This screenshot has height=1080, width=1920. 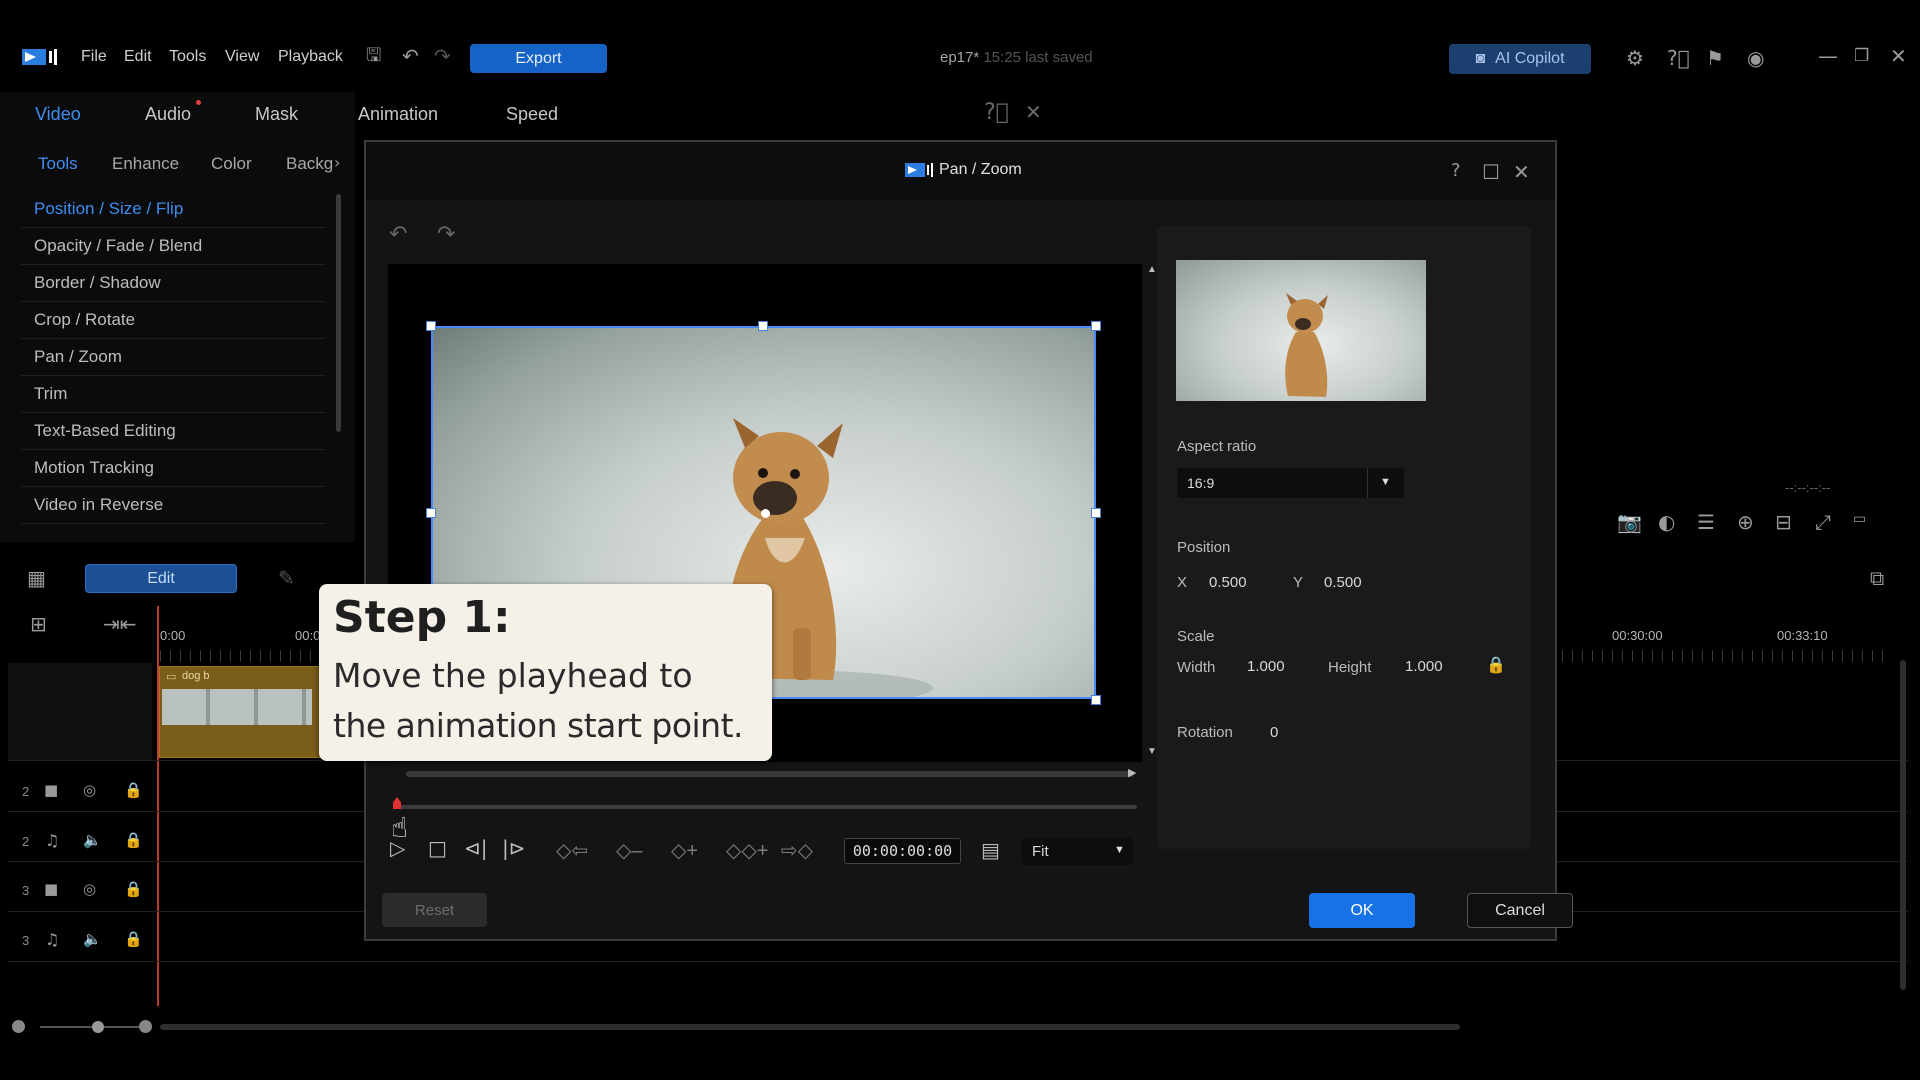 I want to click on tab-speed: Speed, so click(x=532, y=114).